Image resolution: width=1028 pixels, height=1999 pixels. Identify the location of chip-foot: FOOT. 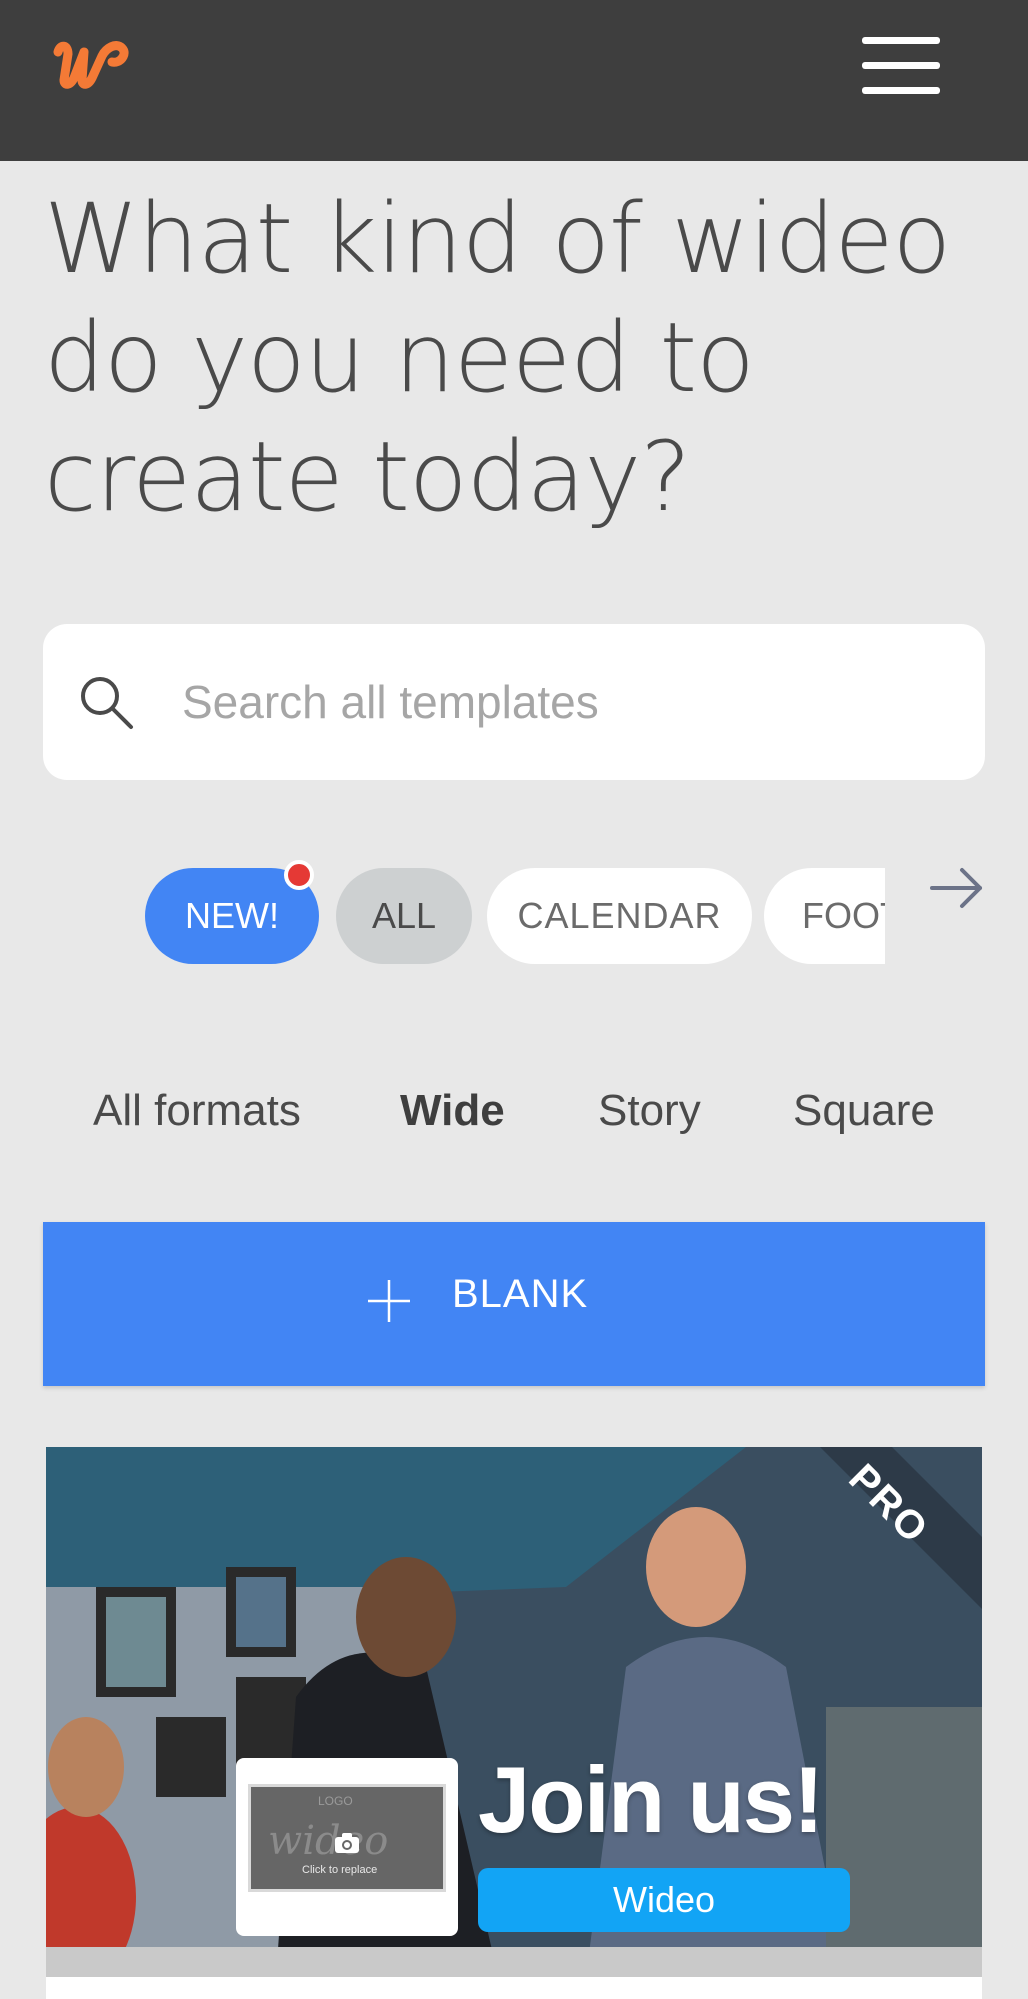
(824, 916).